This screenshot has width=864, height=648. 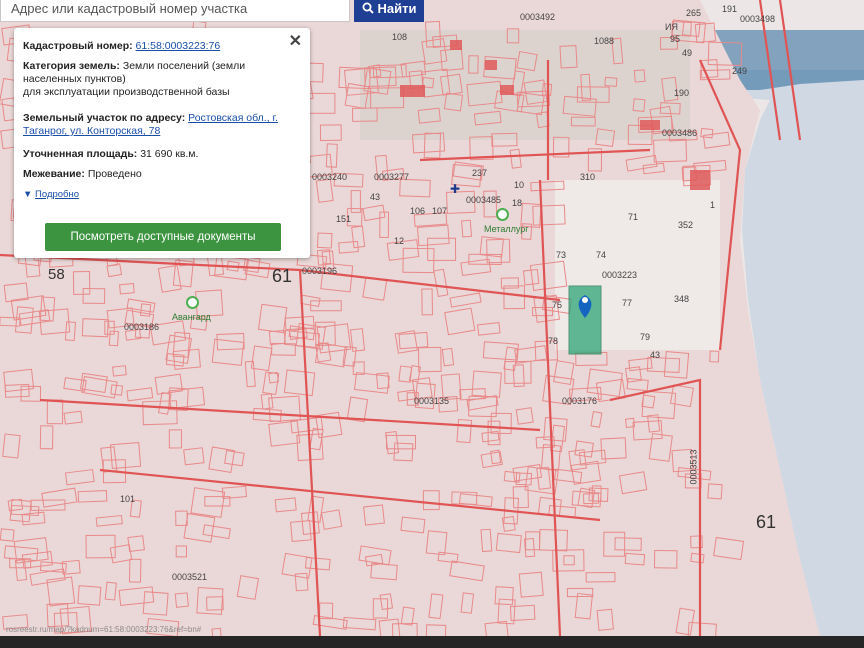 I want to click on cadastral-row: Кадастровый номер: 61:58:0003223:76, so click(x=154, y=46).